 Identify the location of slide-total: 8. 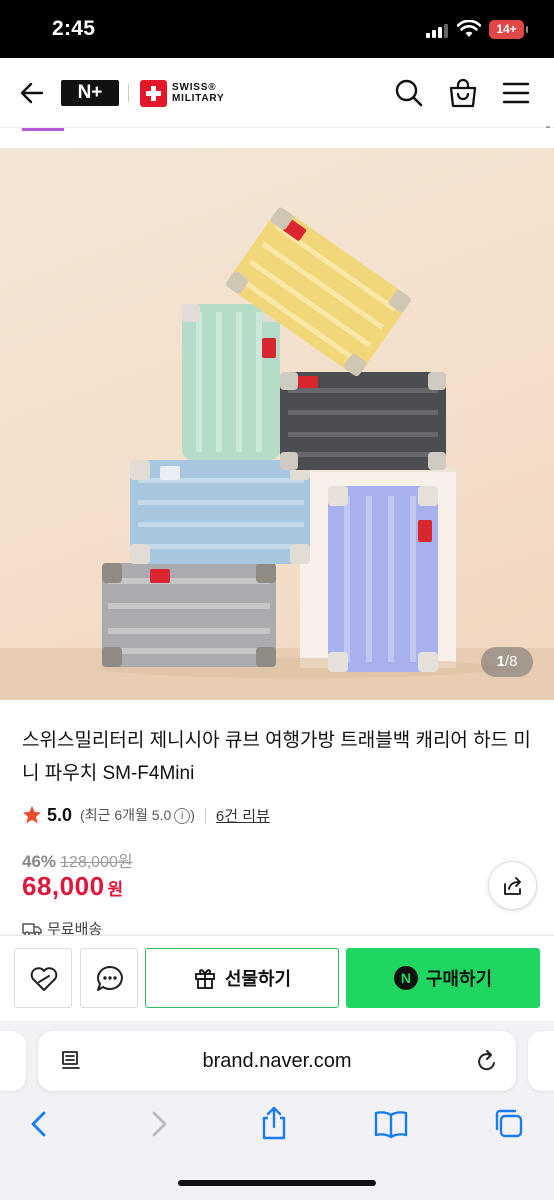
(513, 661).